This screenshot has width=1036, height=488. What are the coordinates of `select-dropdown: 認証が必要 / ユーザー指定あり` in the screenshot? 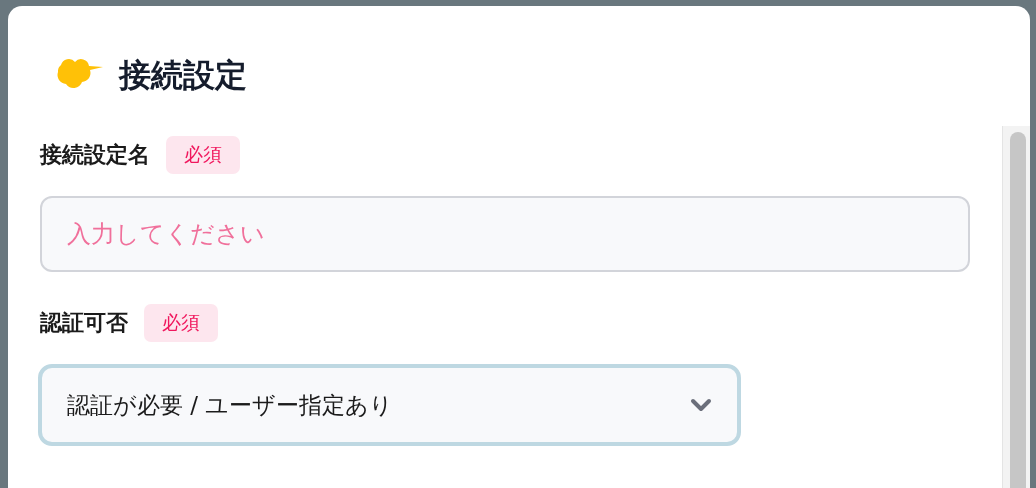 It's located at (389, 405).